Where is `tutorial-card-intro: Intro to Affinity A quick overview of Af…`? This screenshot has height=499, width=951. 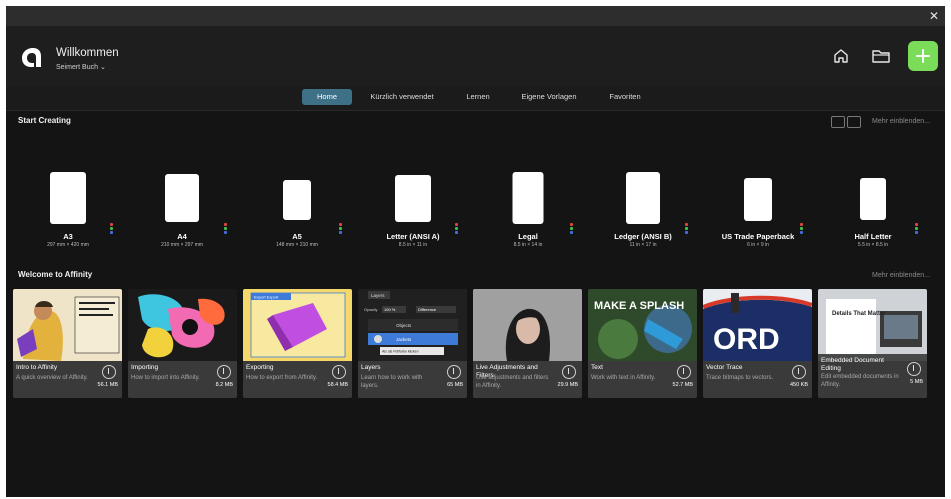
tutorial-card-intro: Intro to Affinity A quick overview of Af… is located at coordinates (67, 343).